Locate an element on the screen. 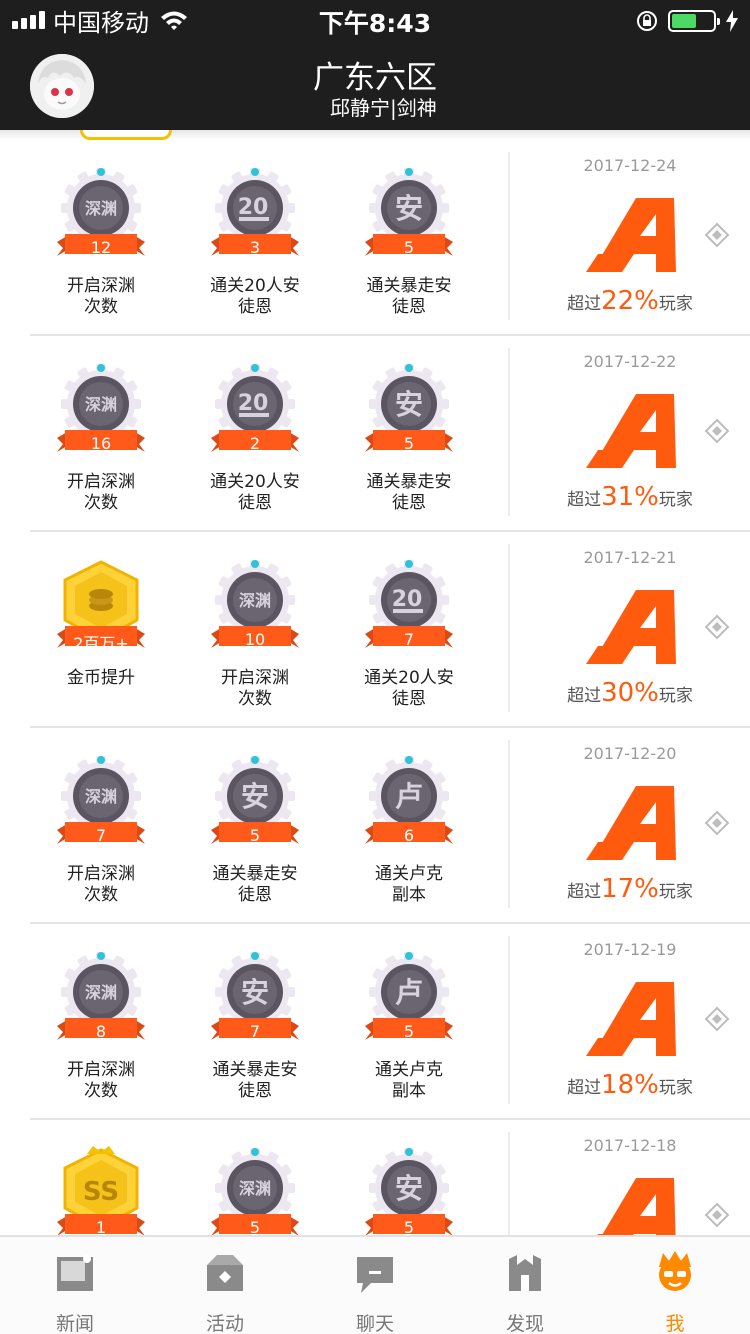 This screenshot has width=750, height=1334. achievement-badge: 深渊 12 开启深渊 次数 is located at coordinates (101, 244).